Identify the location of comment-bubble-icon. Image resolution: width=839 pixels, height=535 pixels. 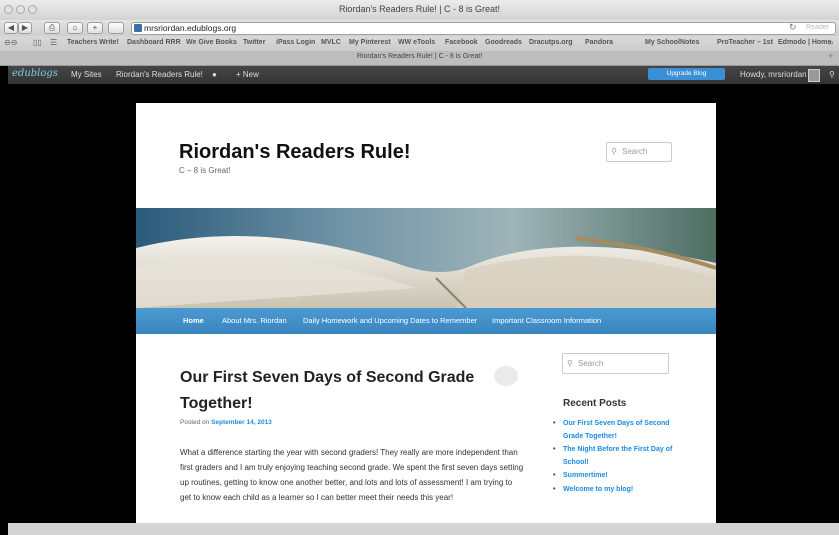
(506, 376).